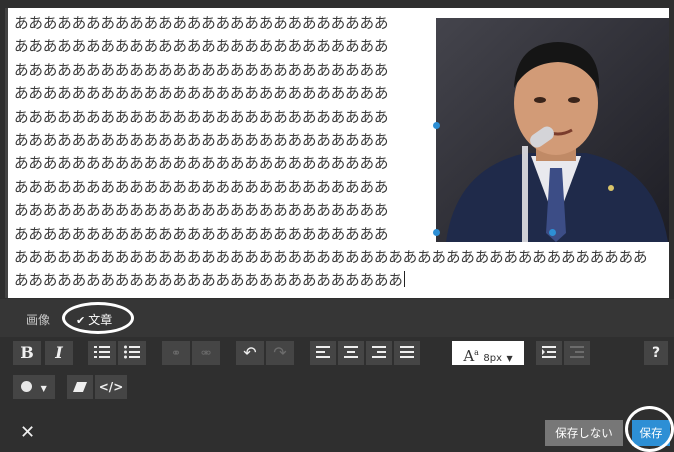 The width and height of the screenshot is (674, 452). I want to click on mode-tabs: 画像 ✔ 文章, so click(337, 318).